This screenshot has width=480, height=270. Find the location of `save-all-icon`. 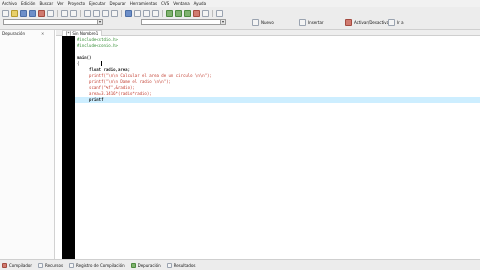

save-all-icon is located at coordinates (32, 13).